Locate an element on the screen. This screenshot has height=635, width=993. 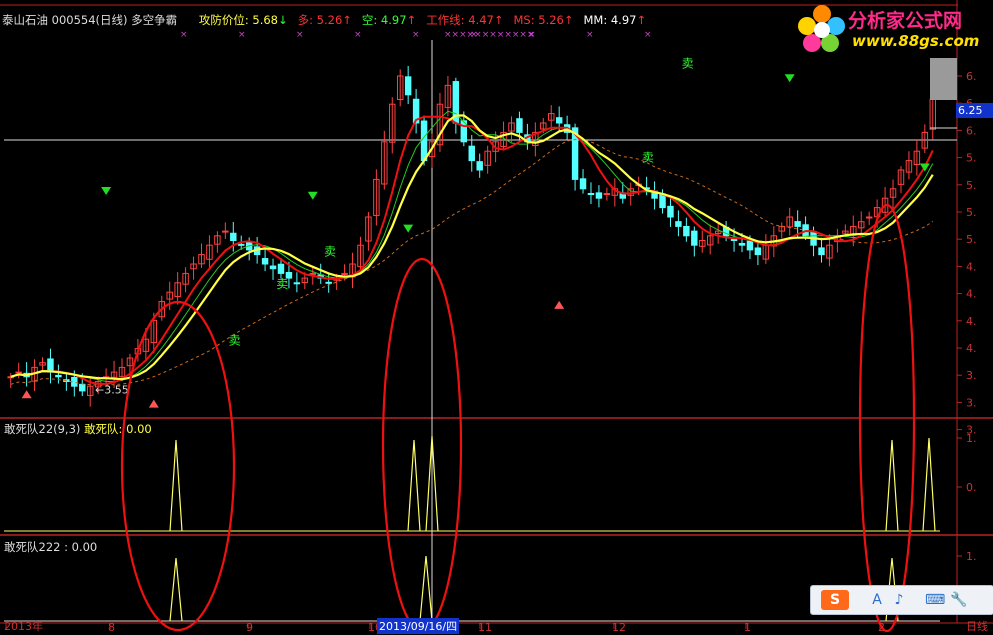
header-item-0: 攻防价位: 5.68↓ is located at coordinates (243, 20).